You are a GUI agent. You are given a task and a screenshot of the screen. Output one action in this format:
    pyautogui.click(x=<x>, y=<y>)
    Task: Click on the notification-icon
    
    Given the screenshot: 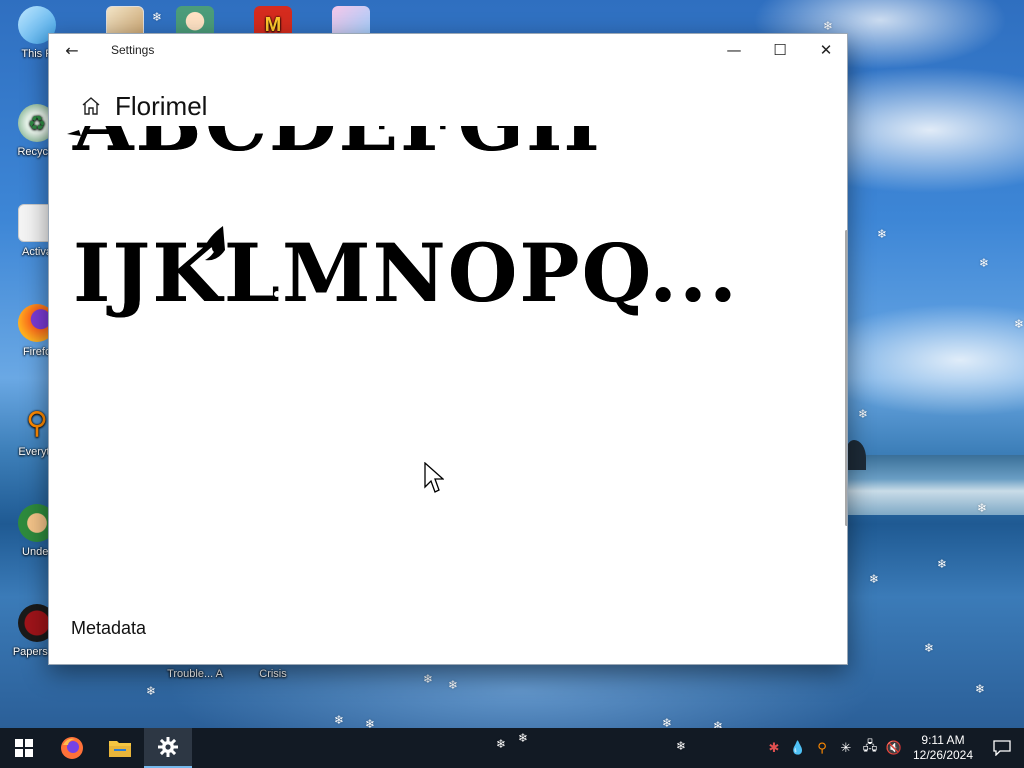 What is the action you would take?
    pyautogui.click(x=1002, y=748)
    